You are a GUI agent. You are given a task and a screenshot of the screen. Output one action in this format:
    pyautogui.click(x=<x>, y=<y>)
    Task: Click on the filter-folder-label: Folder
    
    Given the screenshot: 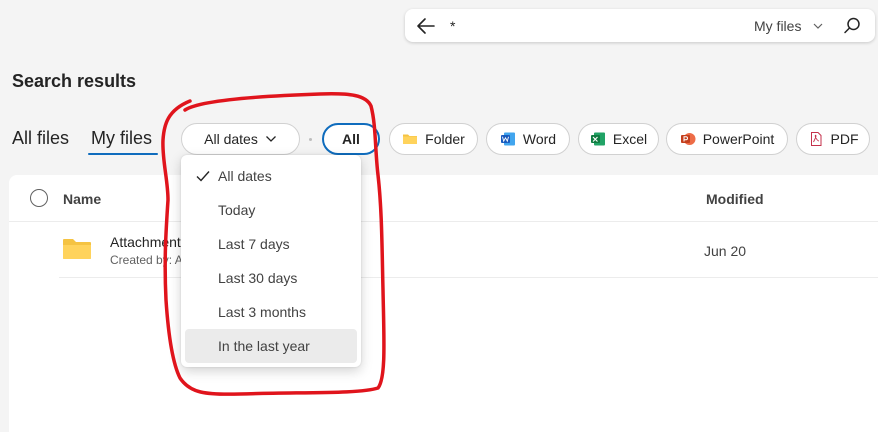 What is the action you would take?
    pyautogui.click(x=445, y=139)
    